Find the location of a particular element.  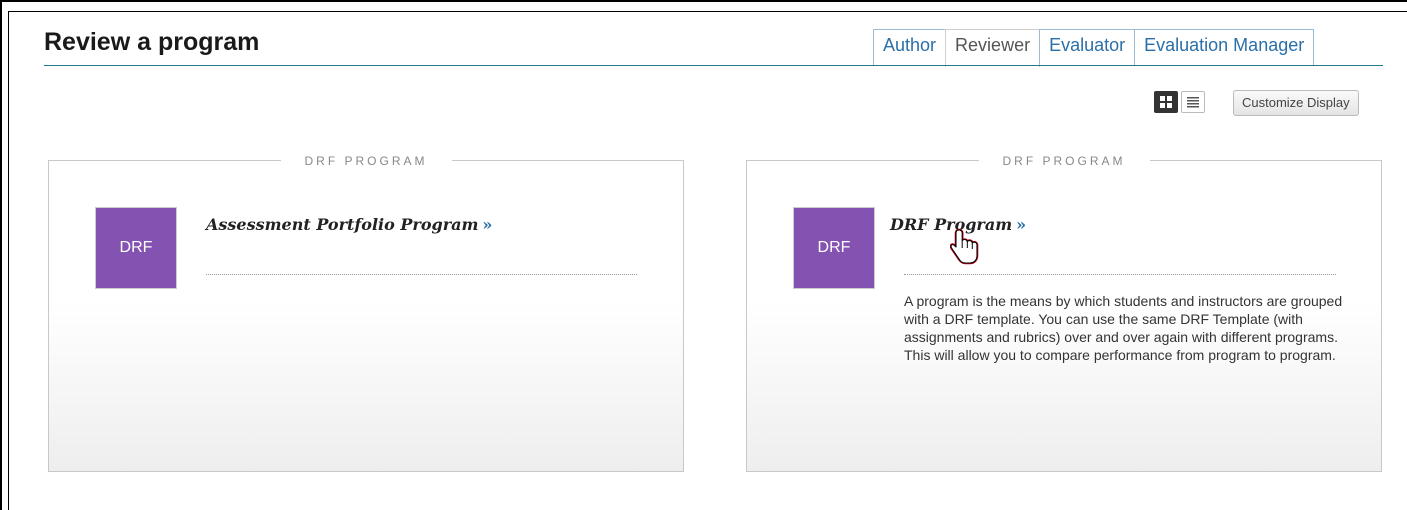

list-view-icon is located at coordinates (1193, 101).